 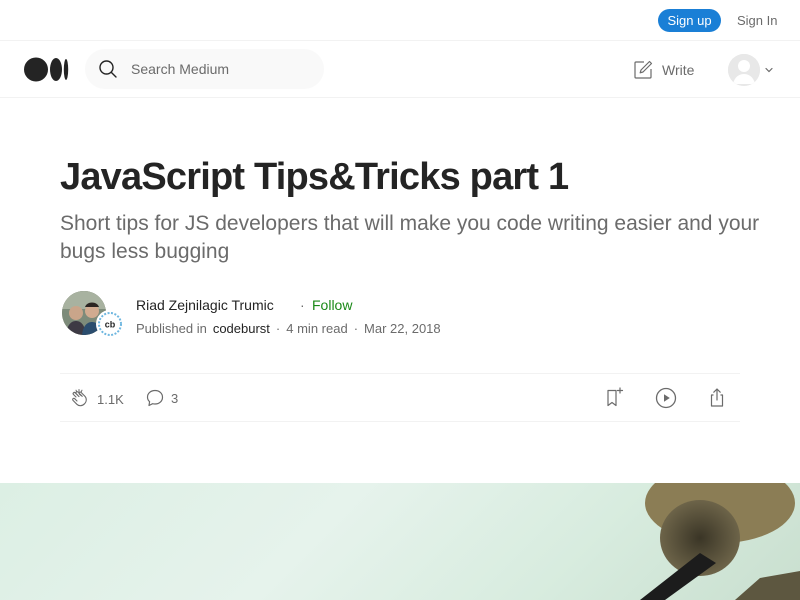 What do you see at coordinates (155, 398) in the screenshot?
I see `comment-icon` at bounding box center [155, 398].